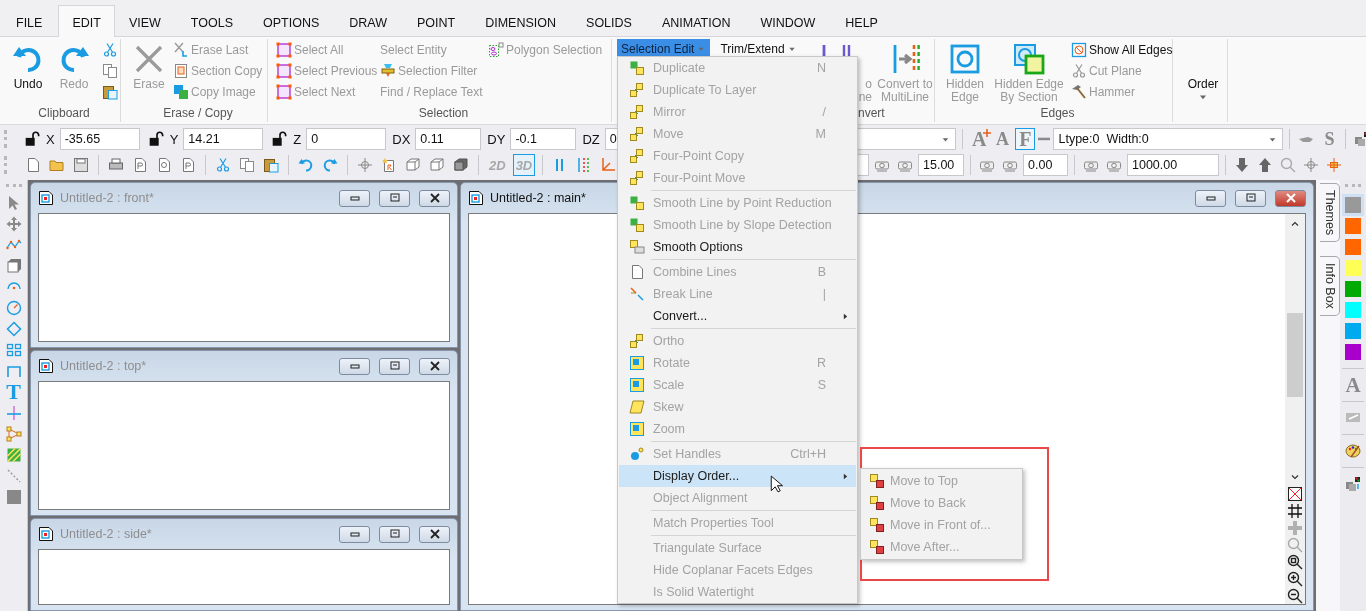  What do you see at coordinates (1353, 385) in the screenshot?
I see `text-color-button: A` at bounding box center [1353, 385].